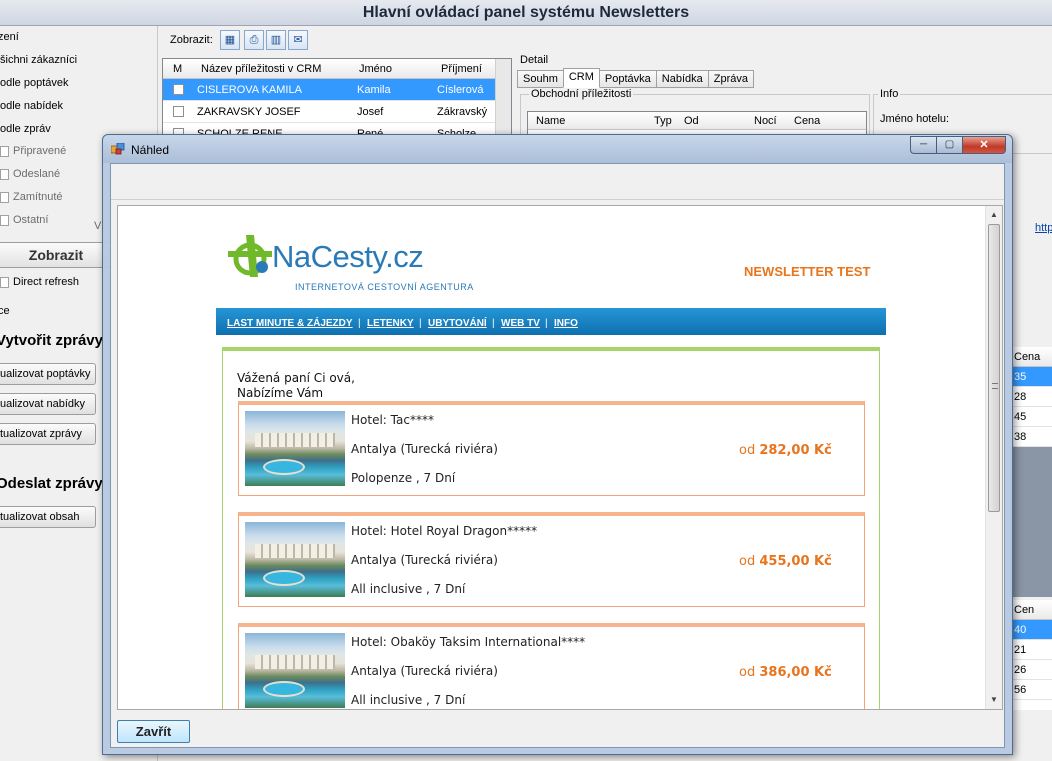 Image resolution: width=1052 pixels, height=761 pixels. Describe the element at coordinates (403, 478) in the screenshot. I see `offer-board: Polopenze , 7 Dní` at that location.